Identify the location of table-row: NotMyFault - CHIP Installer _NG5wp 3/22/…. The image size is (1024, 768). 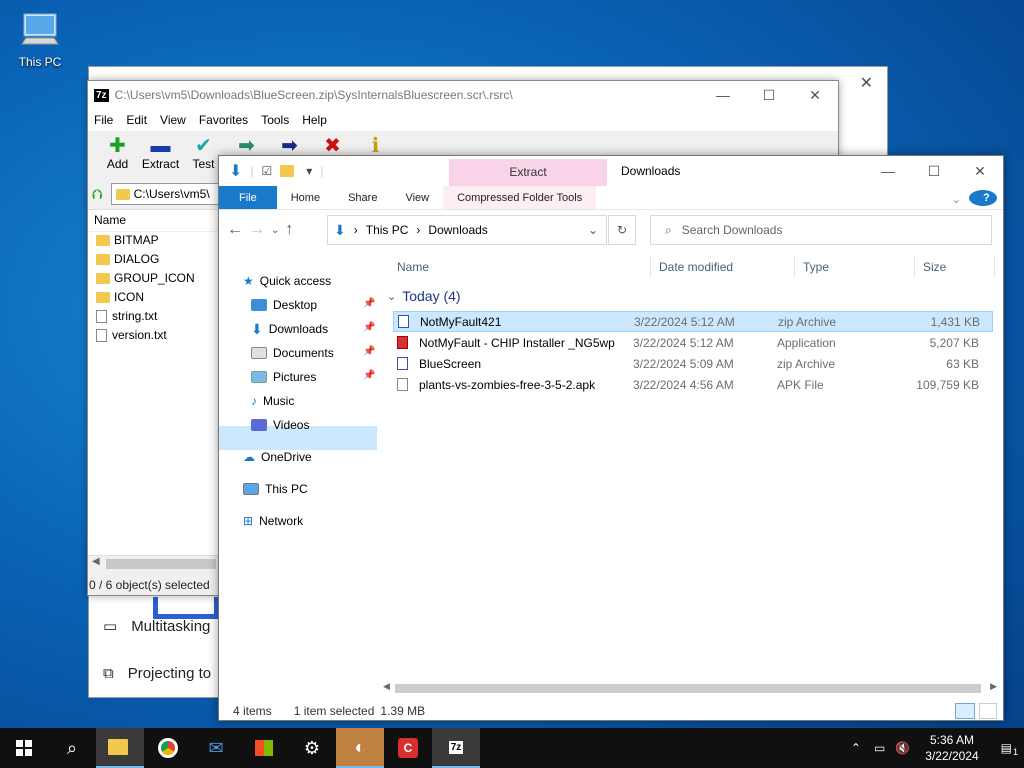
(693, 342).